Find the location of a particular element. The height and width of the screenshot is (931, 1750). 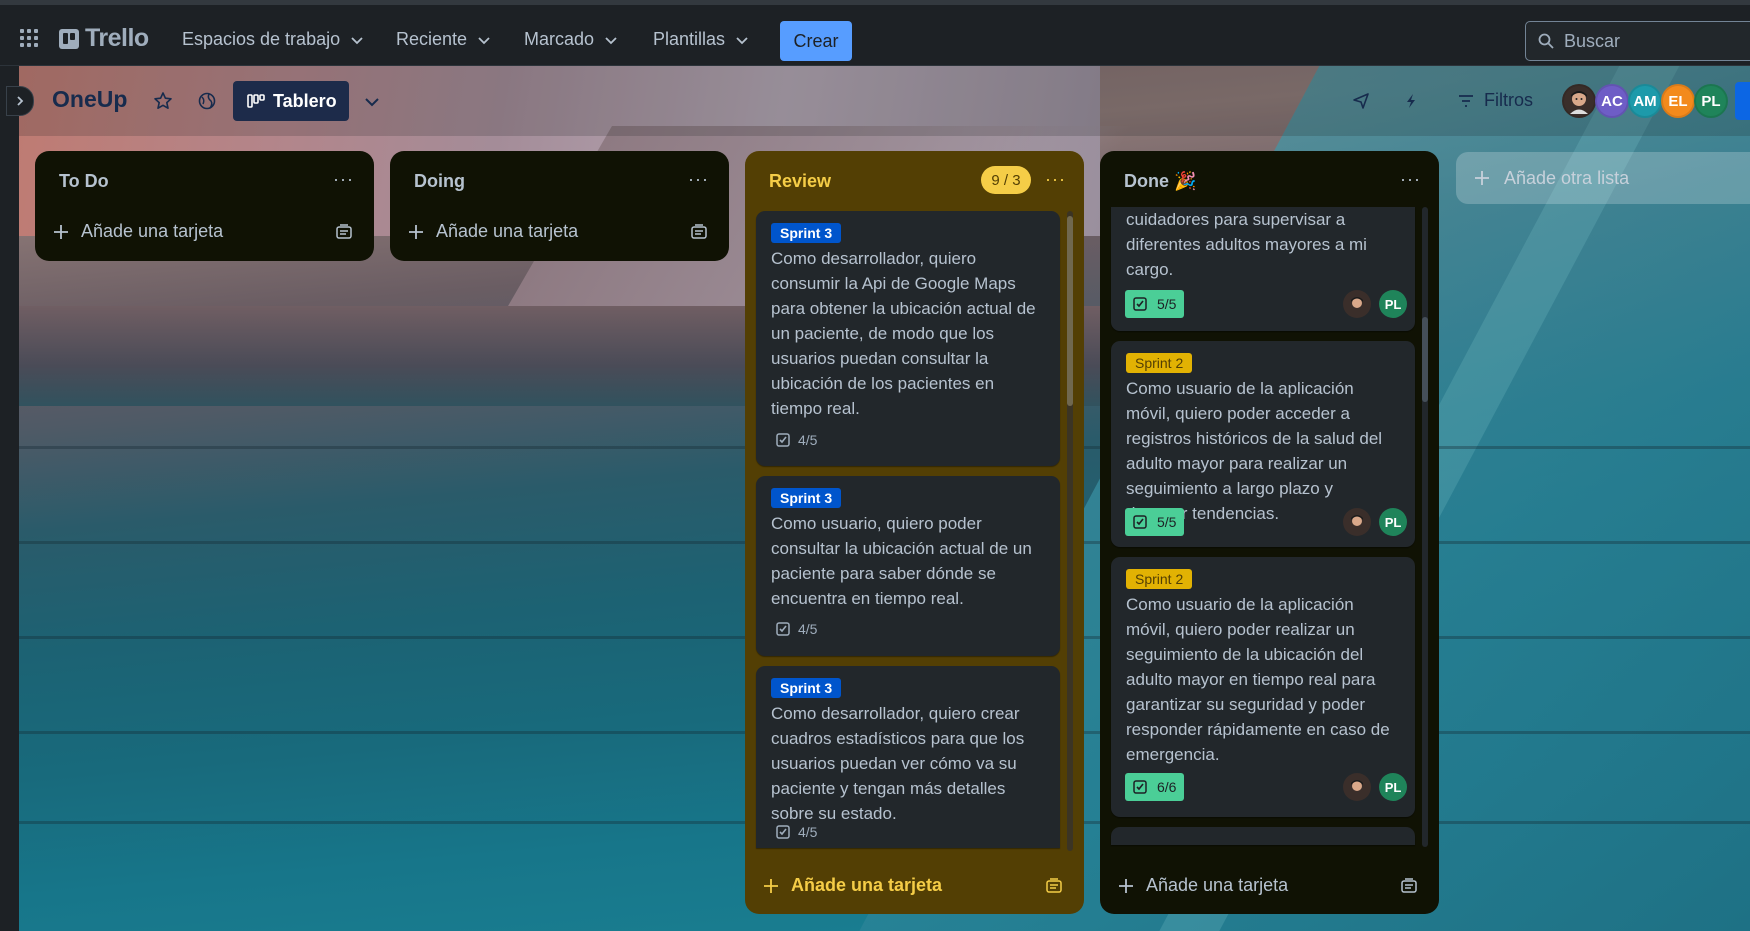

create-button: Crear is located at coordinates (816, 41).